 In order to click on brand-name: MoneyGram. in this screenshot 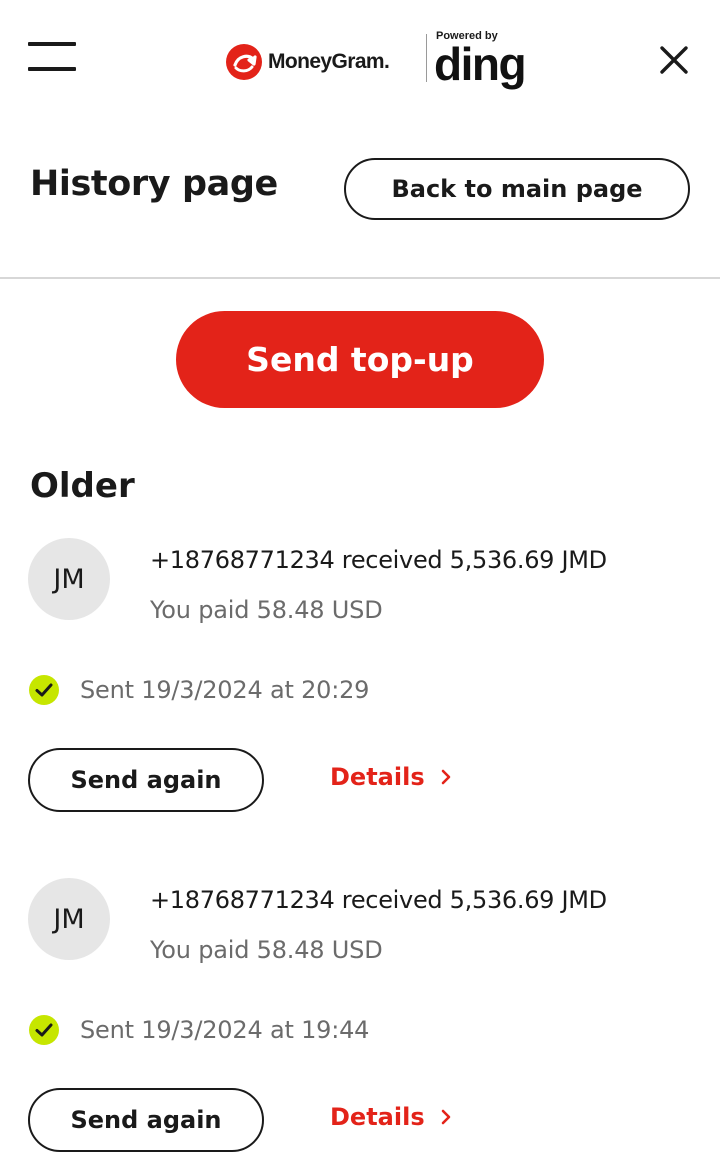, I will do `click(329, 61)`.